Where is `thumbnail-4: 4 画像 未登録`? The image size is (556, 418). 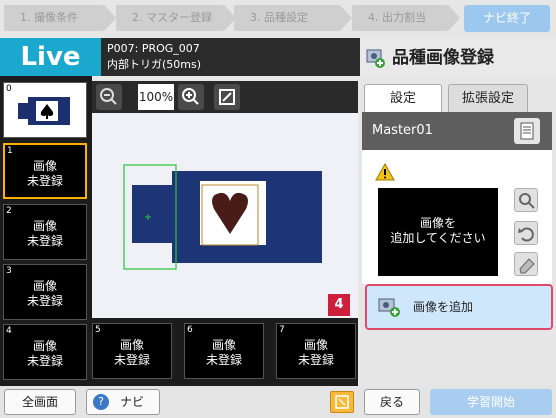 thumbnail-4: 4 画像 未登録 is located at coordinates (45, 352).